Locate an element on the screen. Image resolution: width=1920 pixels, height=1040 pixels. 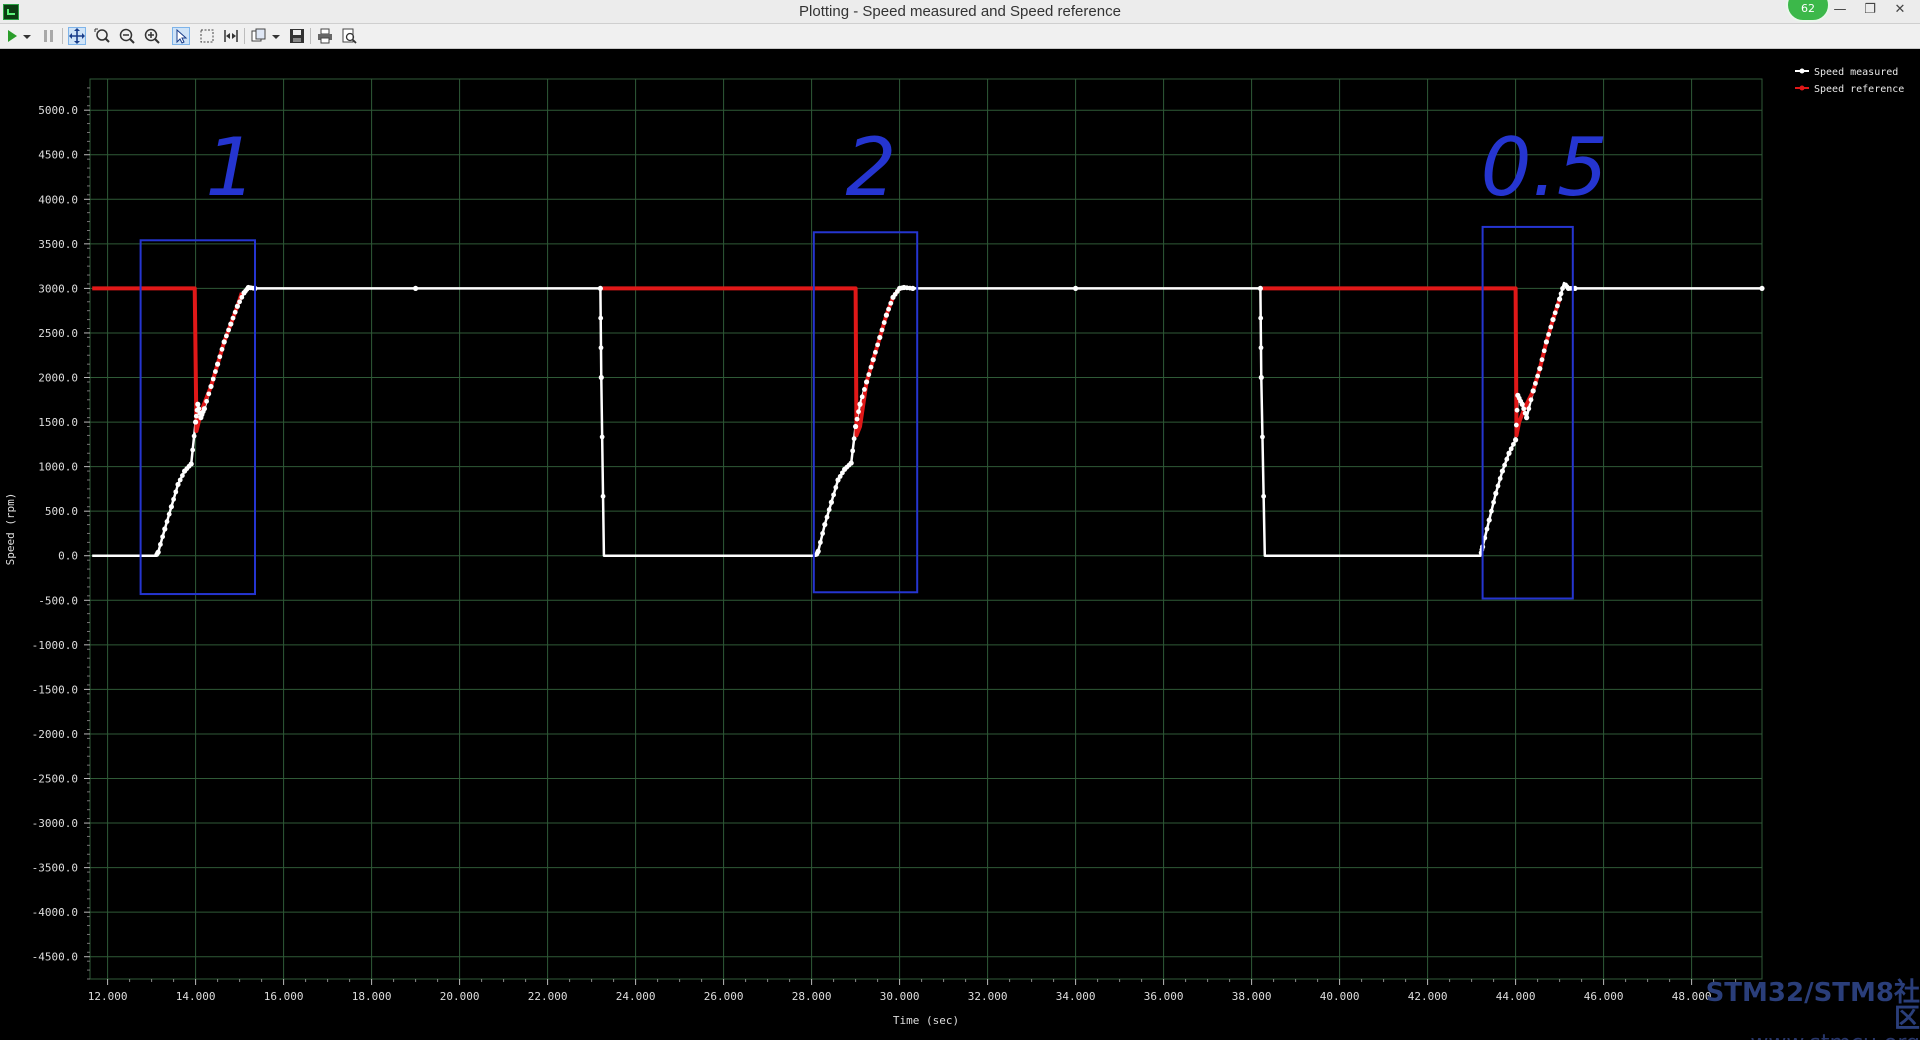
close-button: ✕ is located at coordinates (1900, 10).